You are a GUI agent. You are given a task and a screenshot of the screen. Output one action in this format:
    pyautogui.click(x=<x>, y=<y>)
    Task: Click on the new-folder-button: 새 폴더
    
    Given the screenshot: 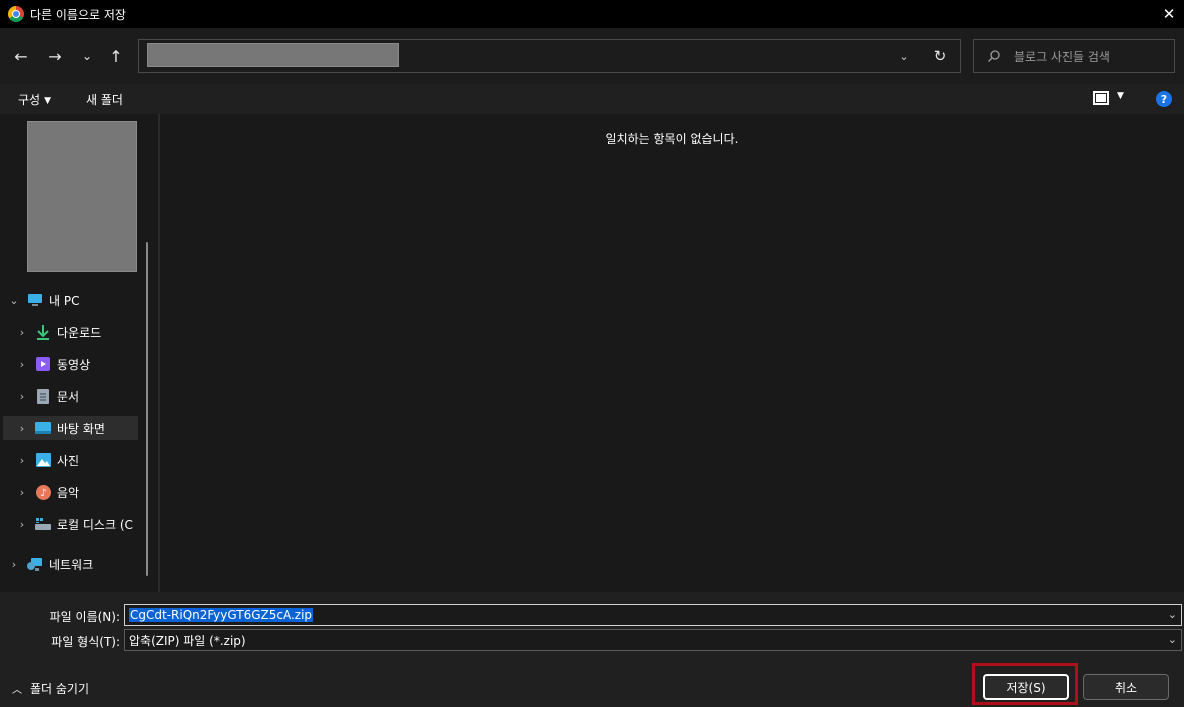 What is the action you would take?
    pyautogui.click(x=104, y=99)
    